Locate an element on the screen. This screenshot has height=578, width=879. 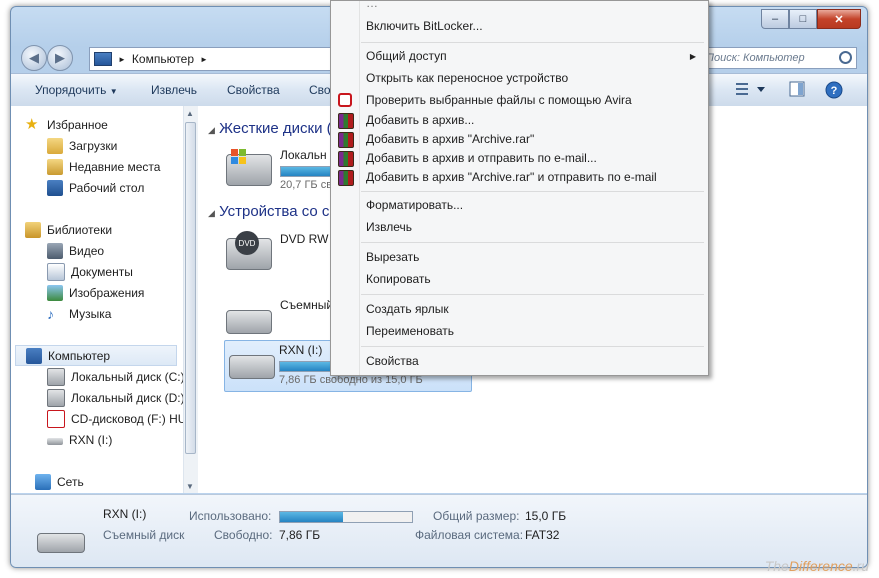
menu-item-cut: Вырезать is located at coordinates (392, 257).